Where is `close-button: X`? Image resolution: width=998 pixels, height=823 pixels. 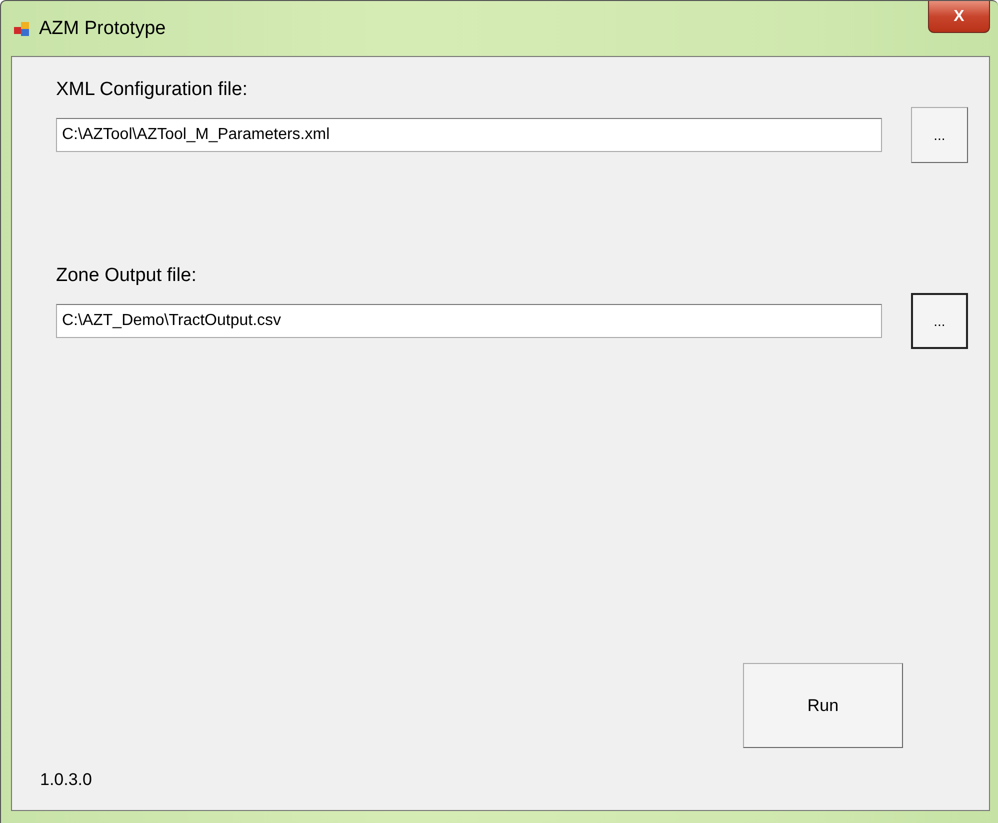
close-button: X is located at coordinates (959, 17).